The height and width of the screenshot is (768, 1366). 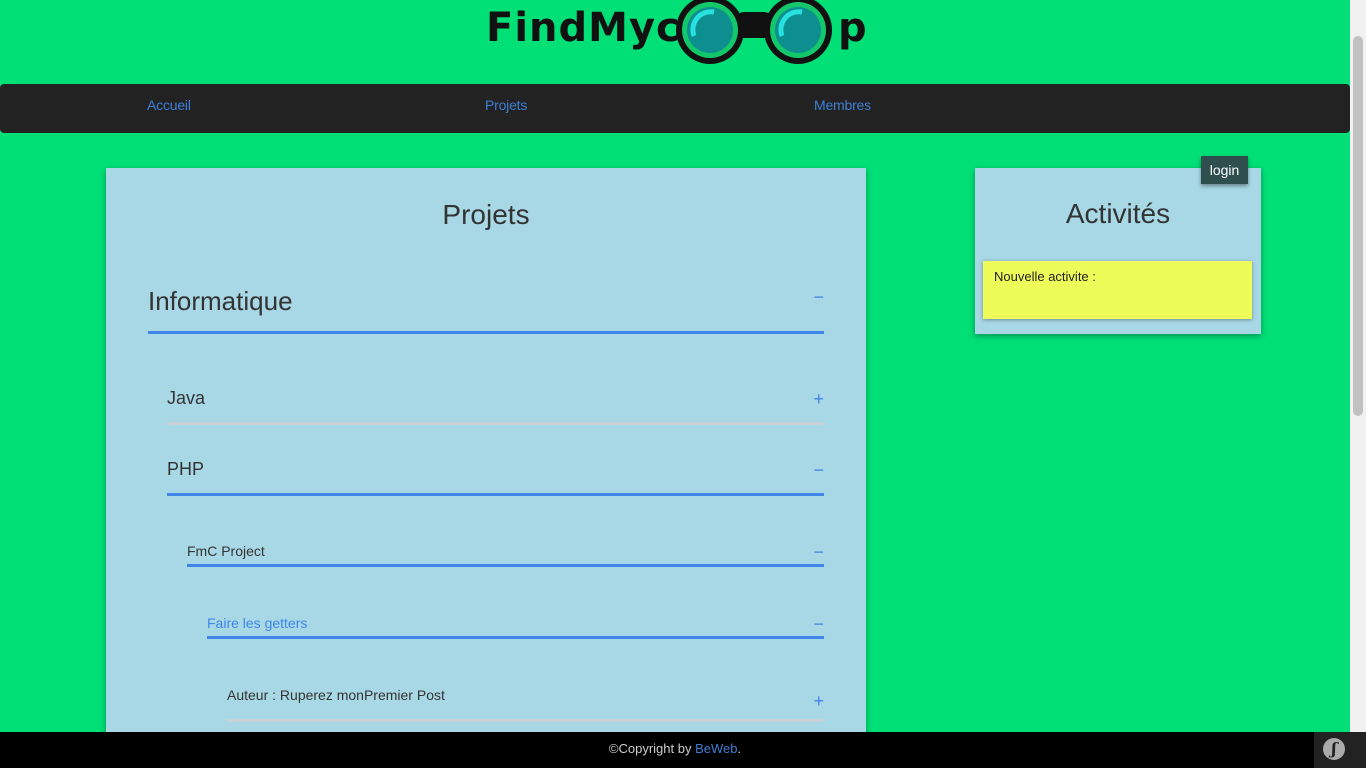 What do you see at coordinates (226, 551) in the screenshot?
I see `tree-item-label: FmC Project` at bounding box center [226, 551].